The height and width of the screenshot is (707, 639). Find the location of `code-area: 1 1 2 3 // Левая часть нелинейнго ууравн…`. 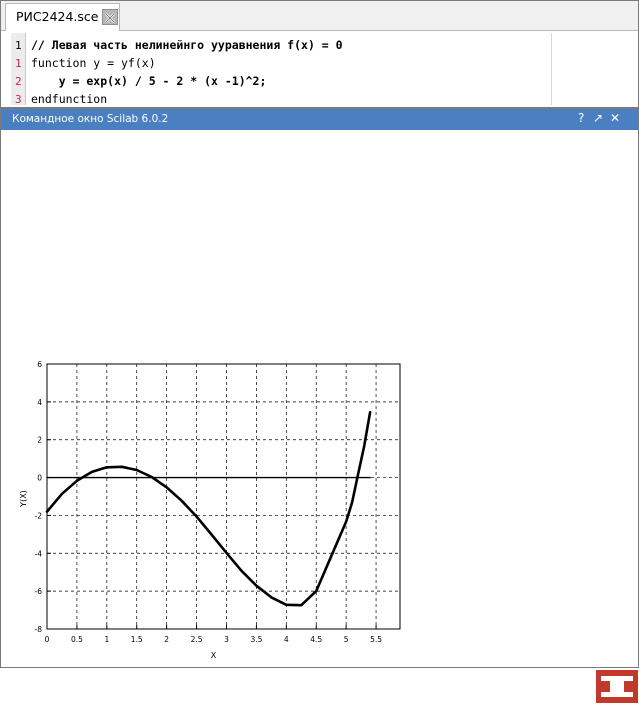

code-area: 1 1 2 3 // Левая часть нелинейнго ууравн… is located at coordinates (281, 69).